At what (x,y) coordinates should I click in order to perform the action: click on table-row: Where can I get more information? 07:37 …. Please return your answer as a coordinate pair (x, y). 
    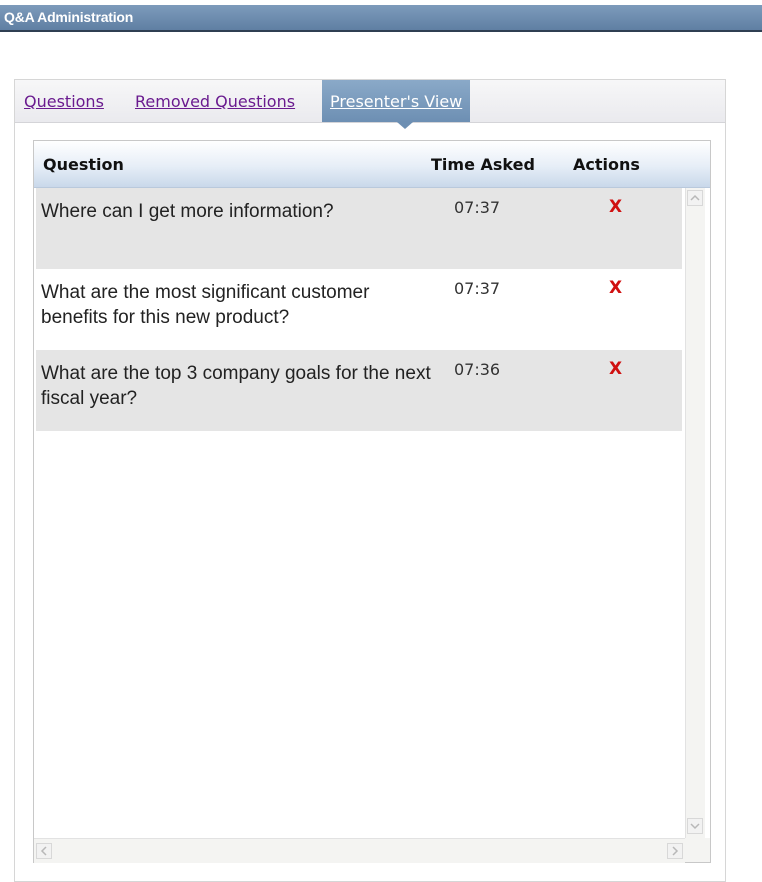
    Looking at the image, I should click on (359, 228).